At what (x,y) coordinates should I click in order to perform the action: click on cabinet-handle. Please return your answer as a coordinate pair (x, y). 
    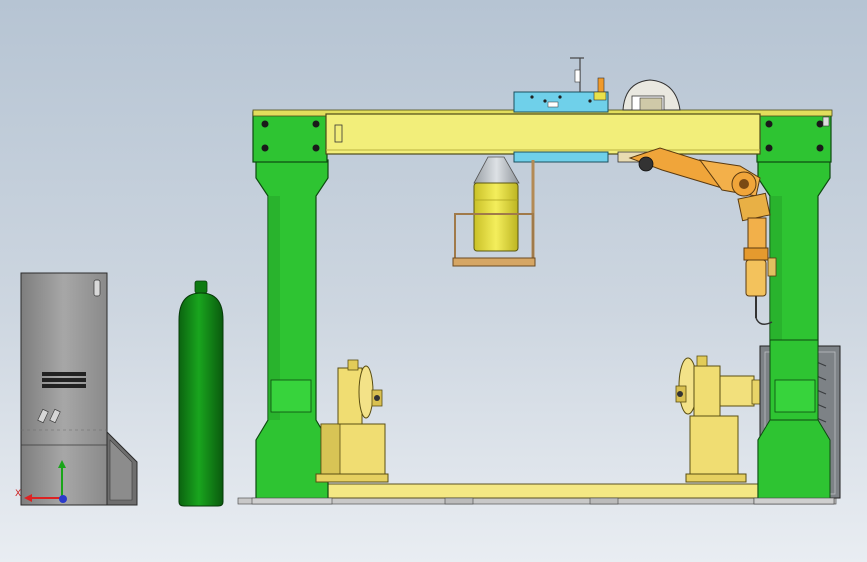
    Looking at the image, I should click on (97, 288).